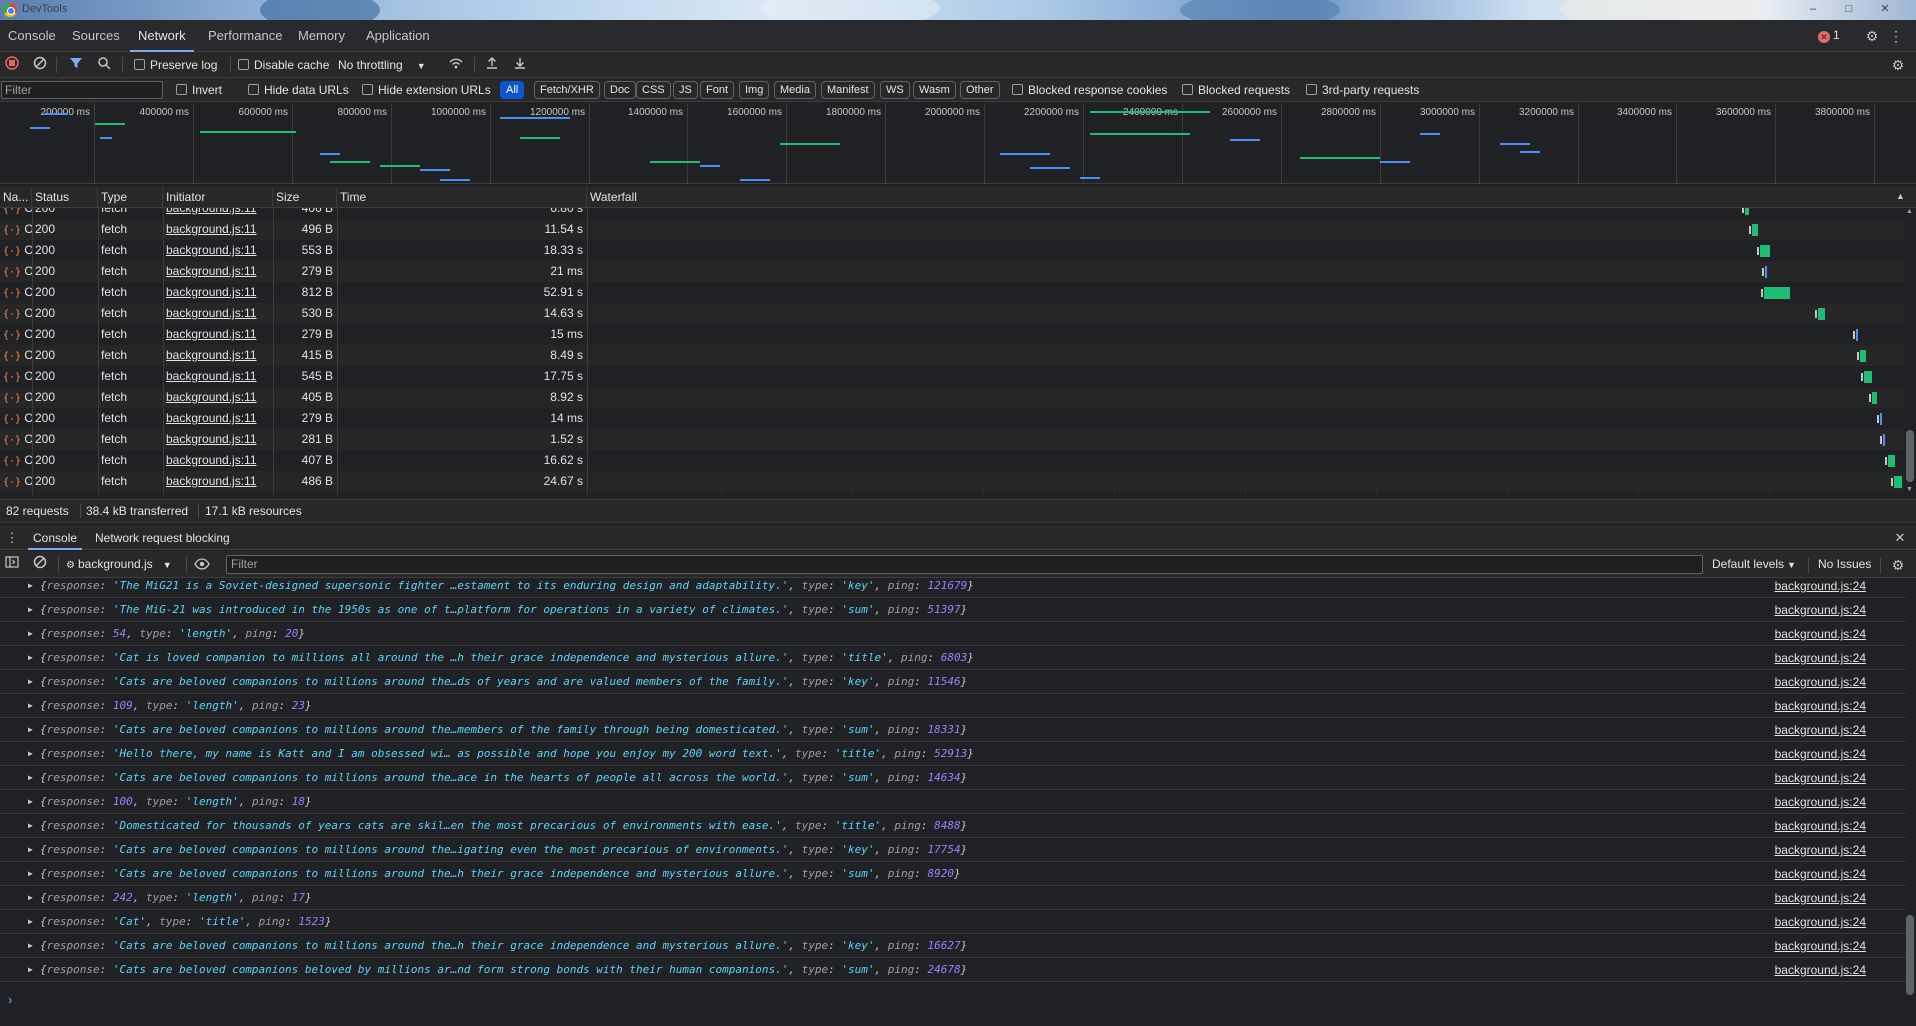 This screenshot has height=1026, width=1916. What do you see at coordinates (1872, 36) in the screenshot?
I see `settings-gear-icon: ⚙` at bounding box center [1872, 36].